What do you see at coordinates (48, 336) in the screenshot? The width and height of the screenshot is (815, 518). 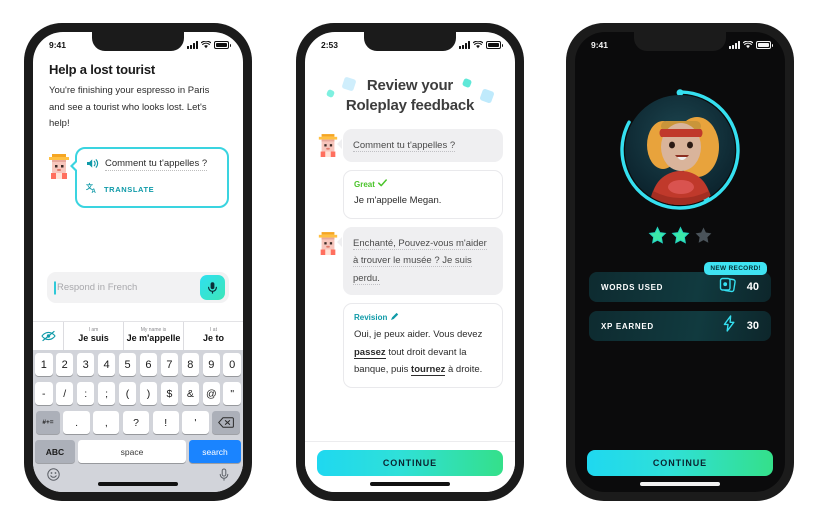 I see `hide-suggestions-icon` at bounding box center [48, 336].